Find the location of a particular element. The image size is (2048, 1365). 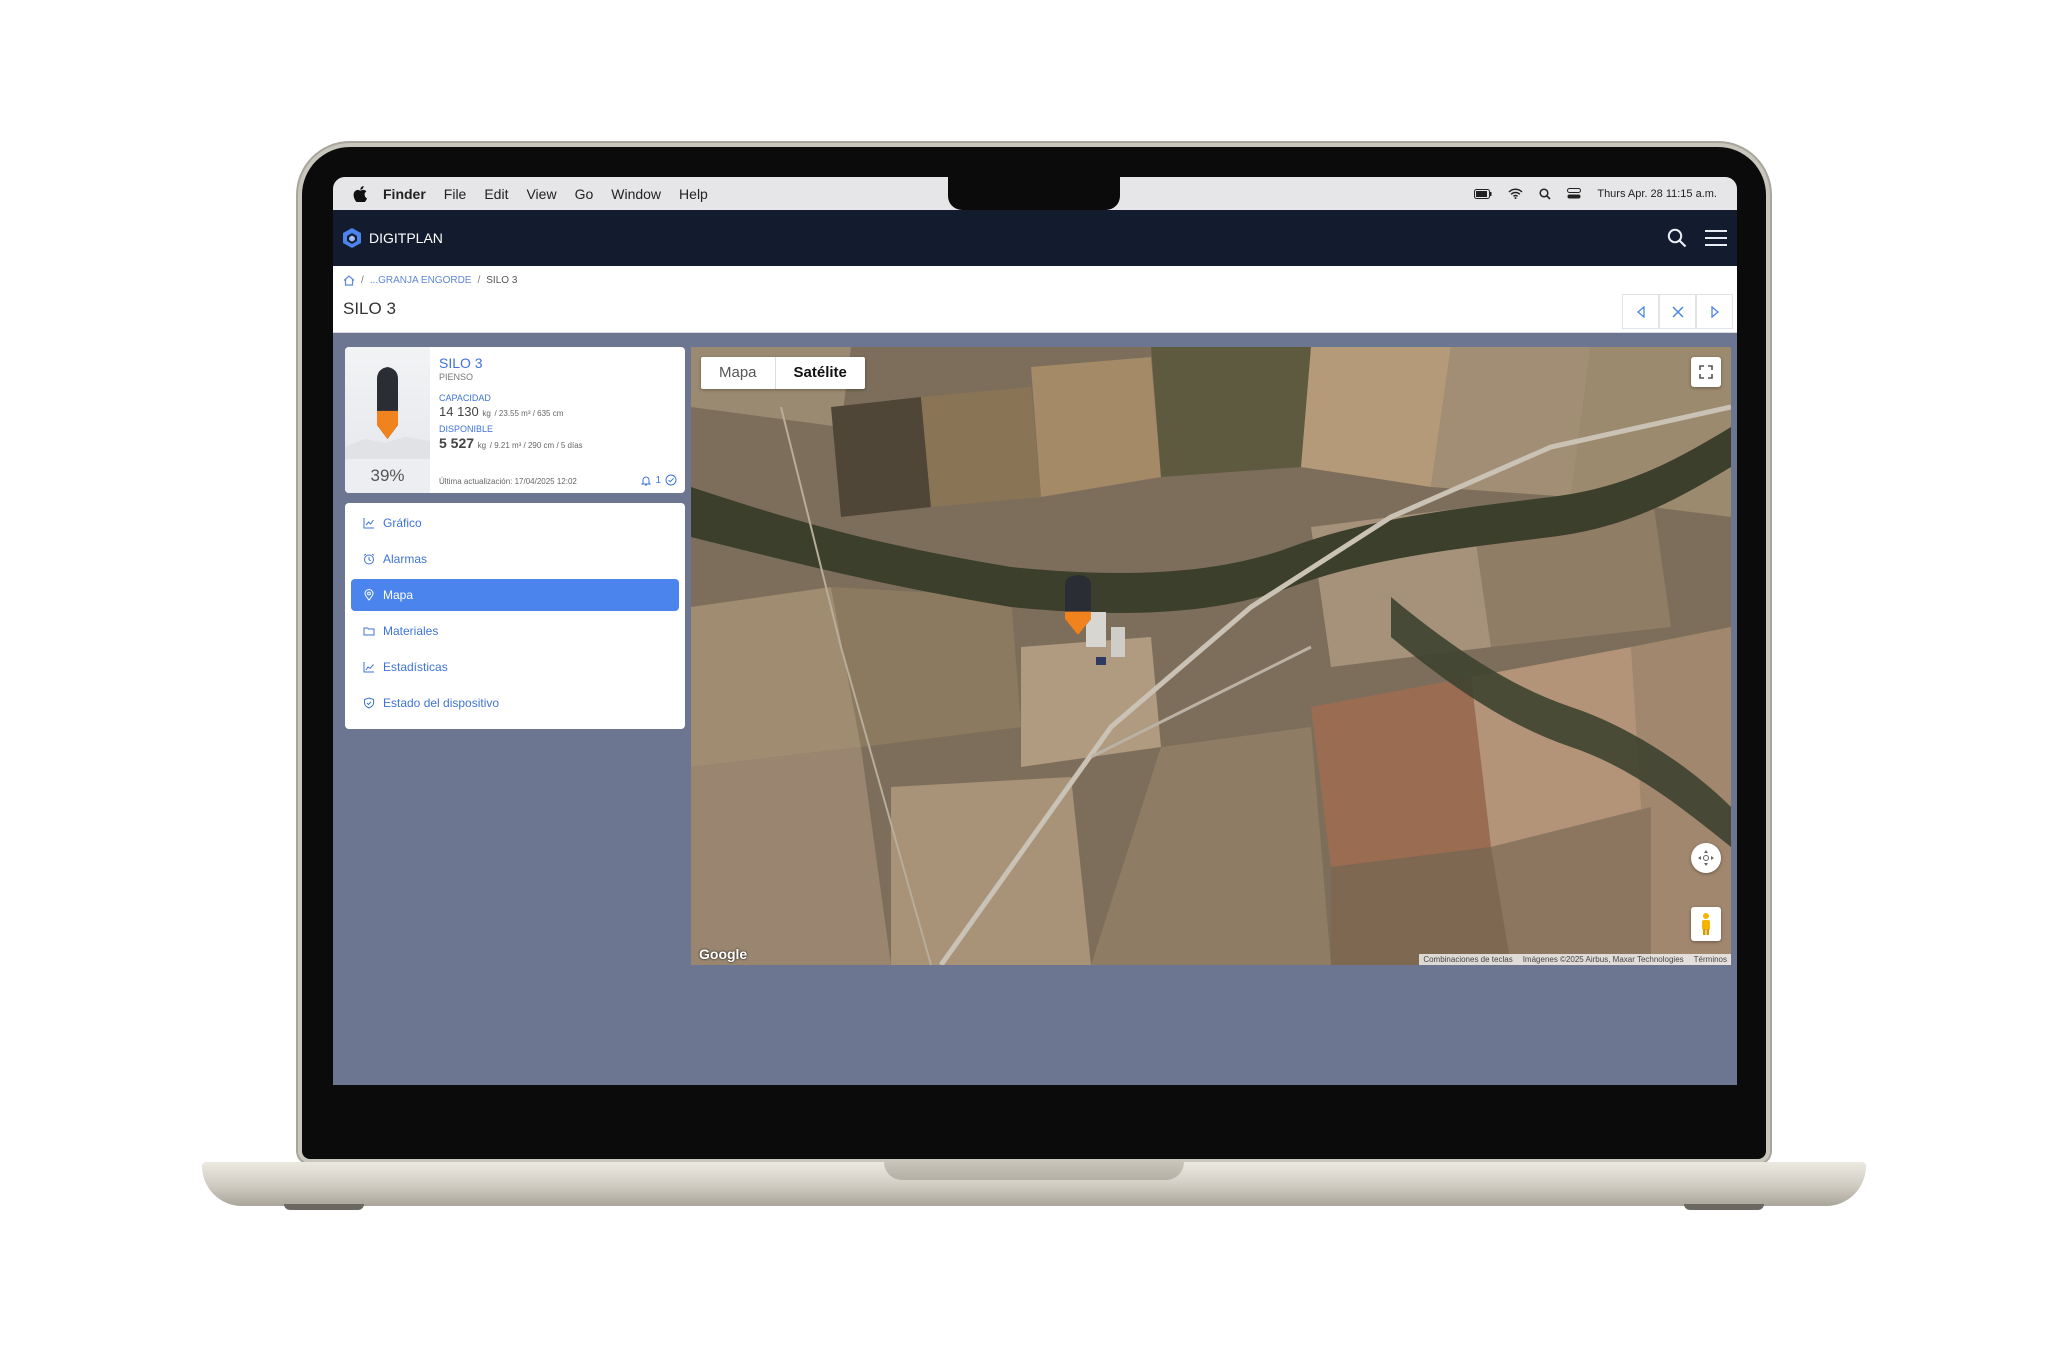

menubar-edit: Edit is located at coordinates (496, 194).